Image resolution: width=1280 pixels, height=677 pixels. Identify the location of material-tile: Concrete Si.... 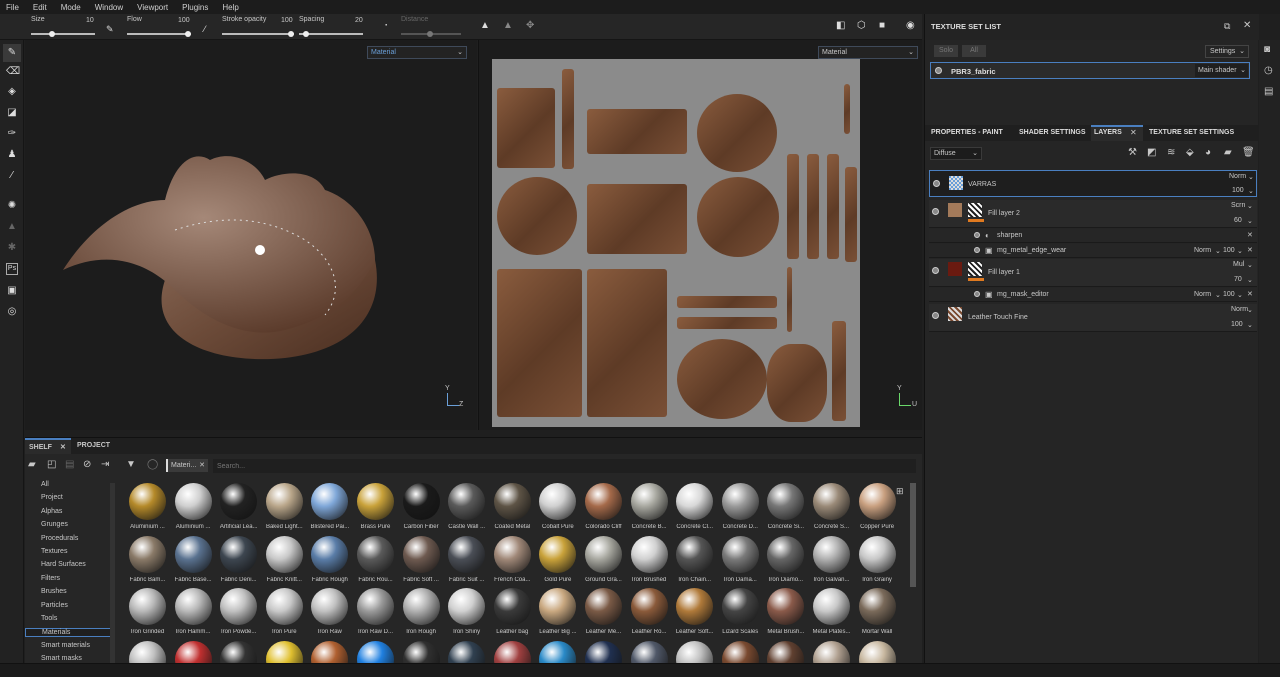
(785, 509).